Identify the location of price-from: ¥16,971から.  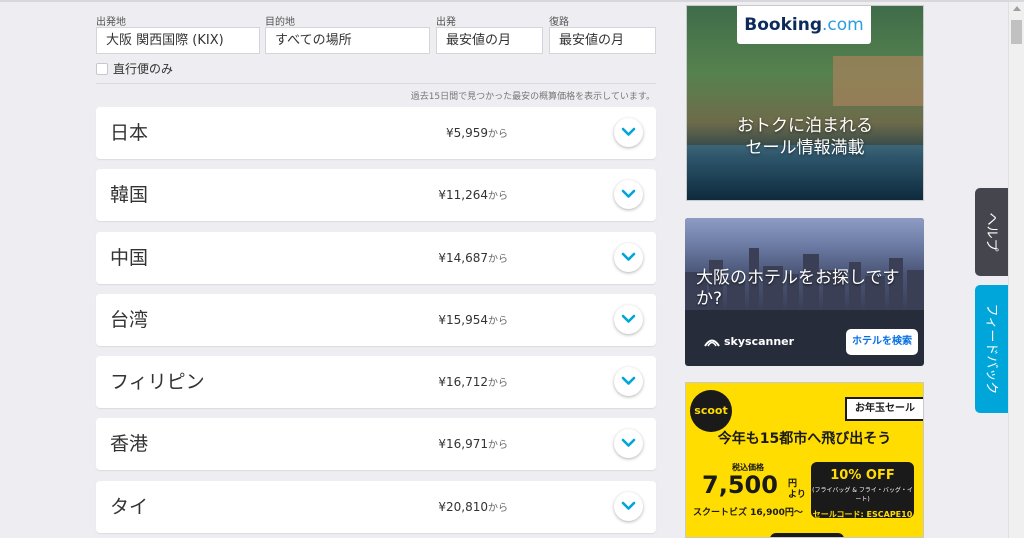
(473, 444).